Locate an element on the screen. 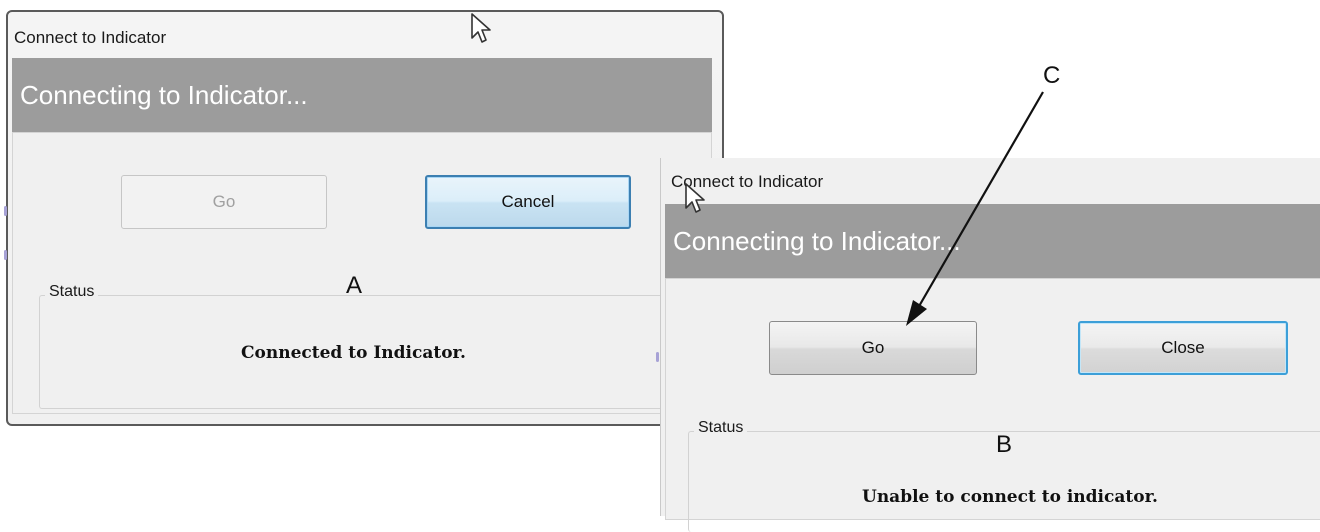 This screenshot has width=1320, height=532. callout-arrow is located at coordinates (975, 208).